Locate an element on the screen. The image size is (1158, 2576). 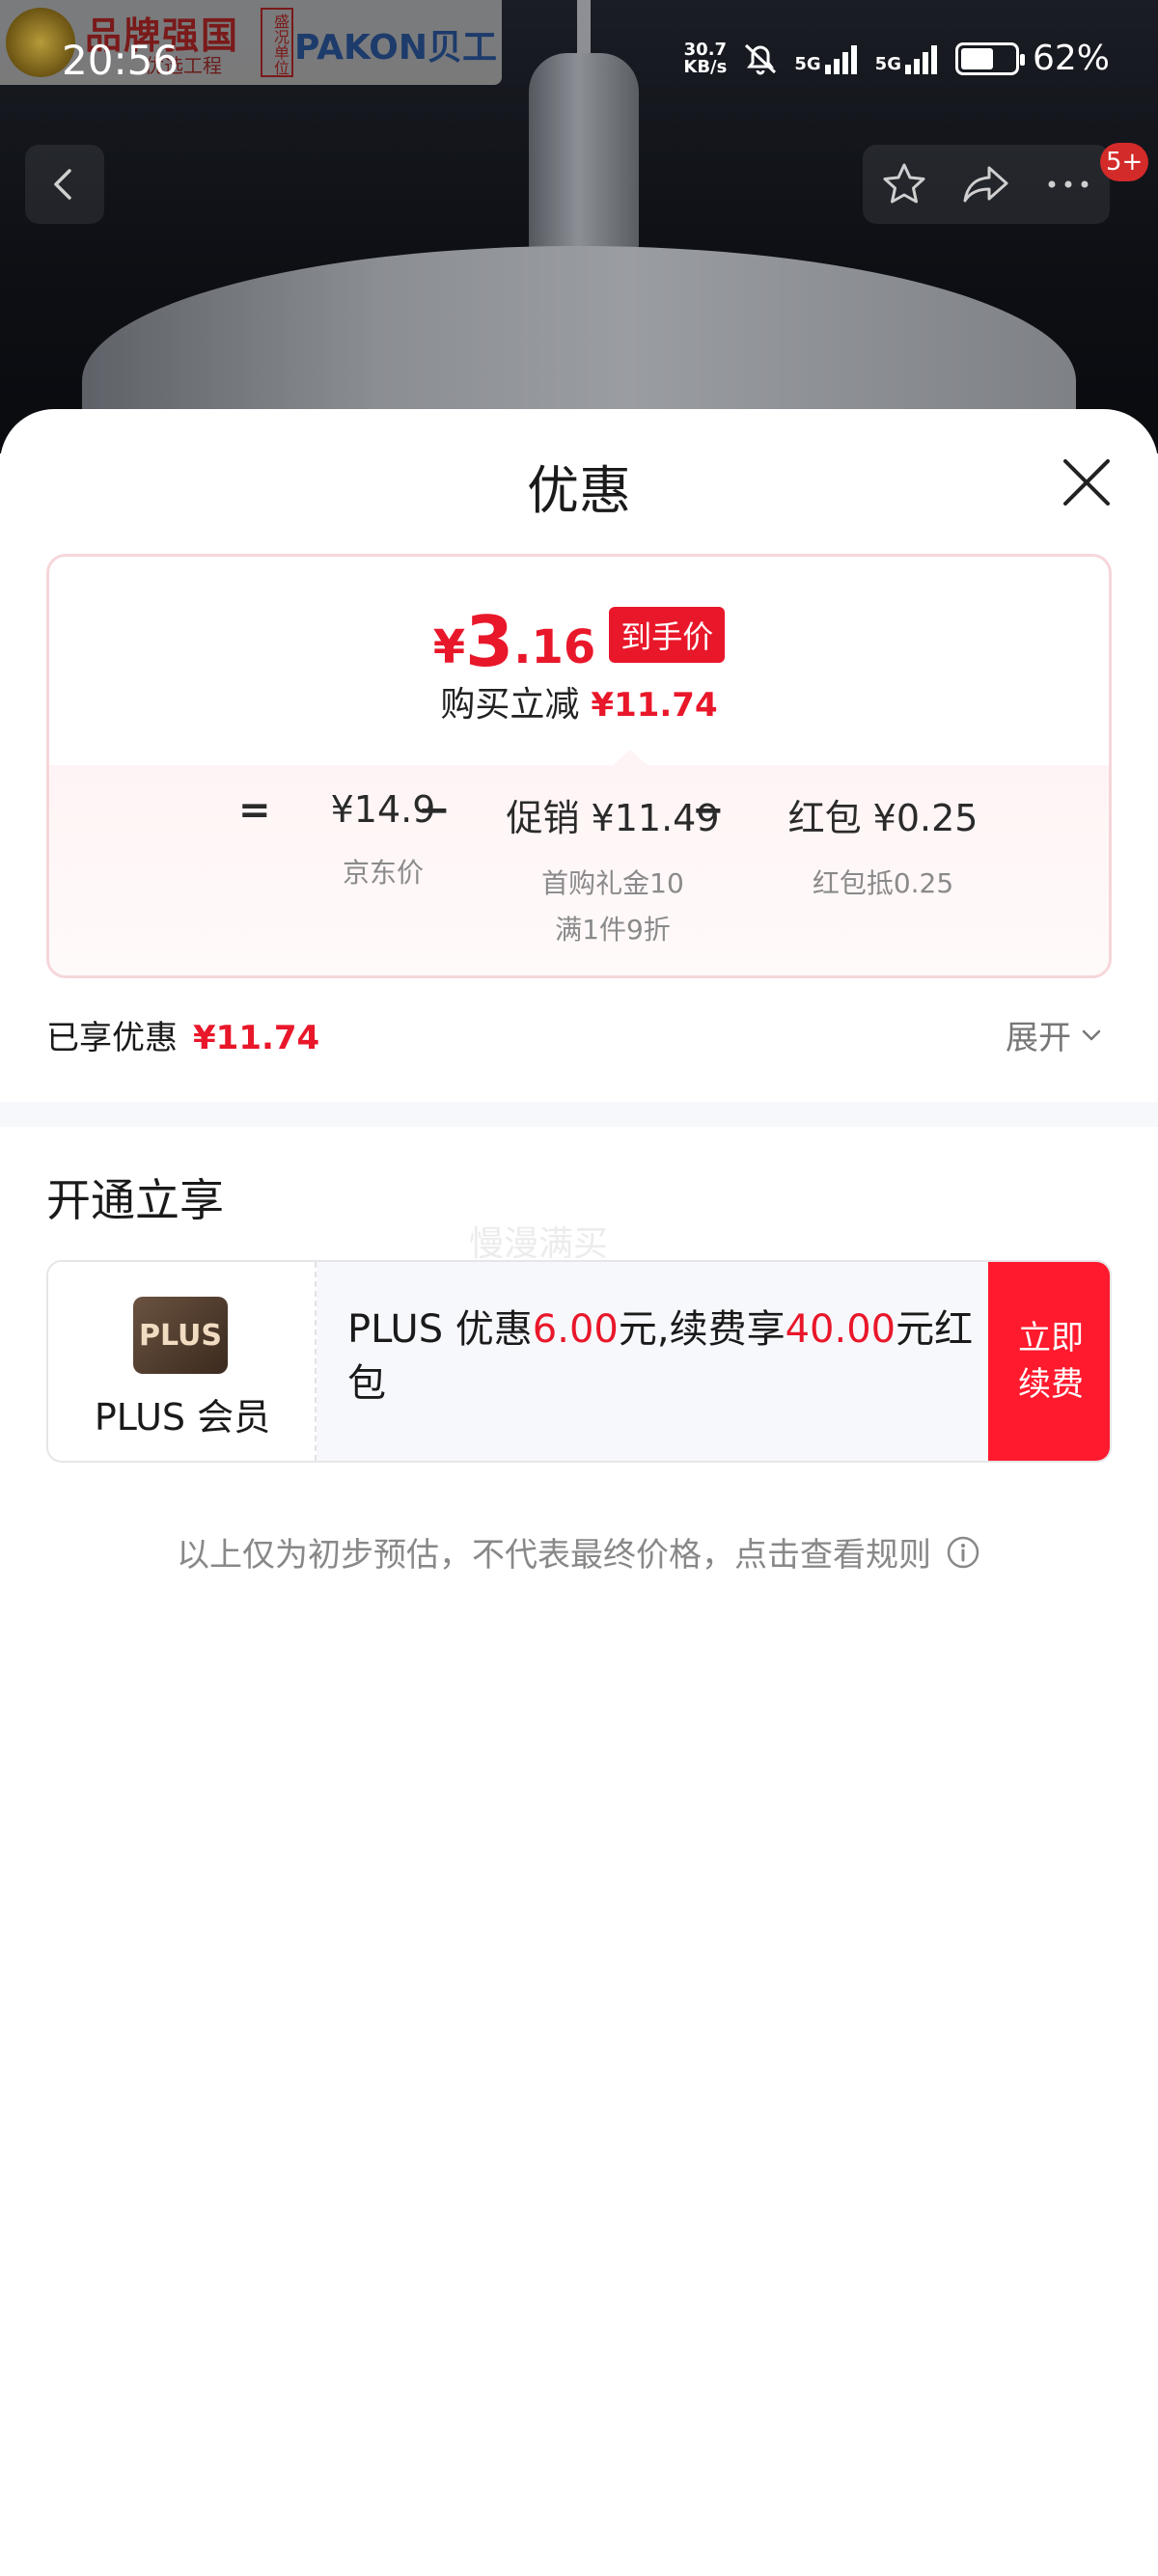
net-speed-unit: KB/s is located at coordinates (705, 66).